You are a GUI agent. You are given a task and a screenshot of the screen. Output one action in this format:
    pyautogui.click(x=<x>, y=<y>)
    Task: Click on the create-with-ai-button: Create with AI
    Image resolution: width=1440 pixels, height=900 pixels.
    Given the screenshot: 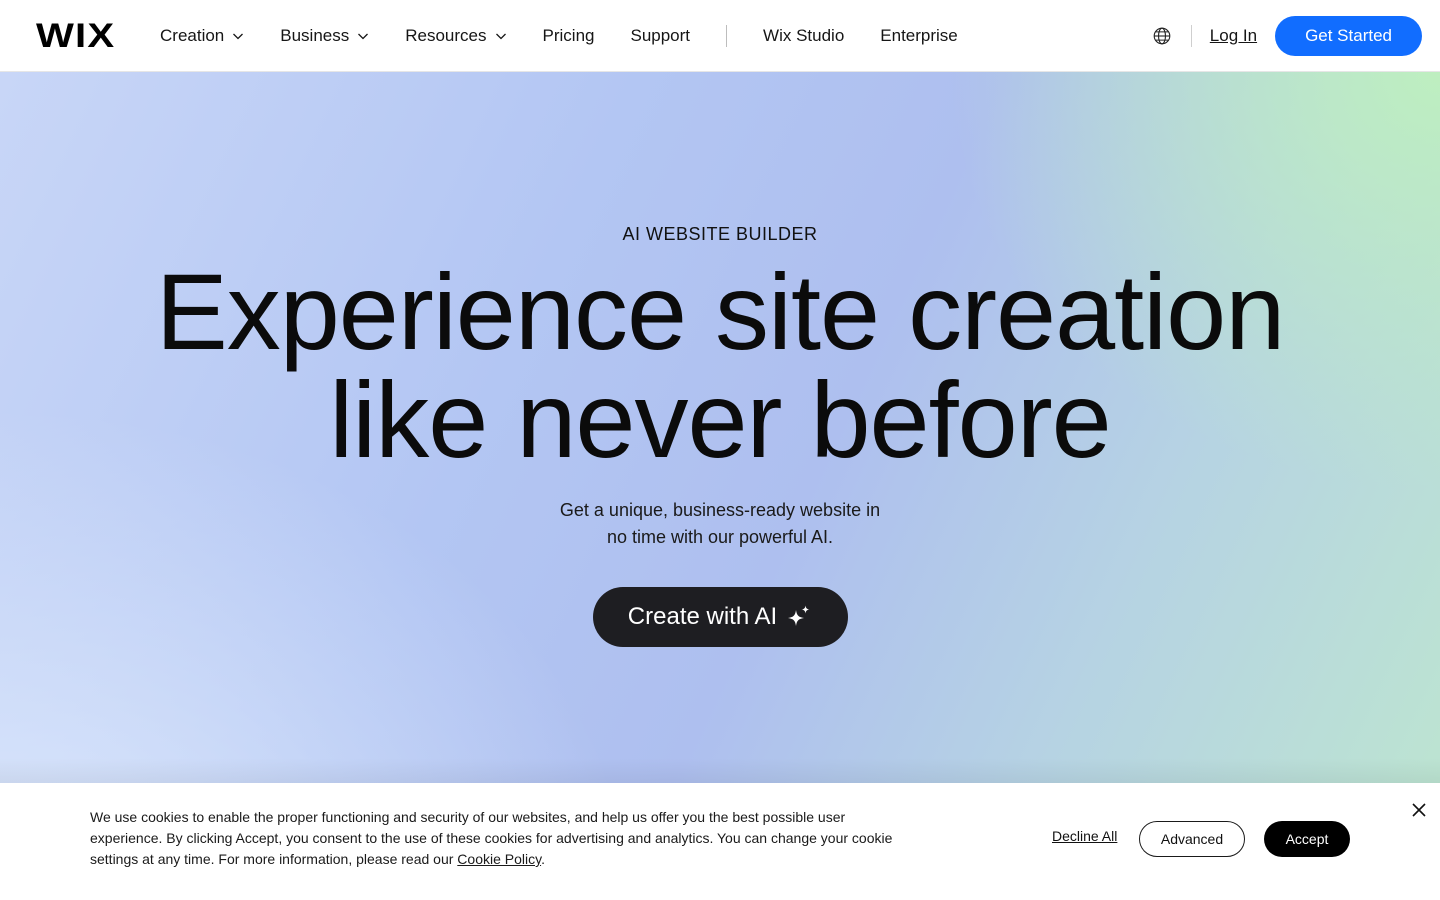 What is the action you would take?
    pyautogui.click(x=720, y=617)
    